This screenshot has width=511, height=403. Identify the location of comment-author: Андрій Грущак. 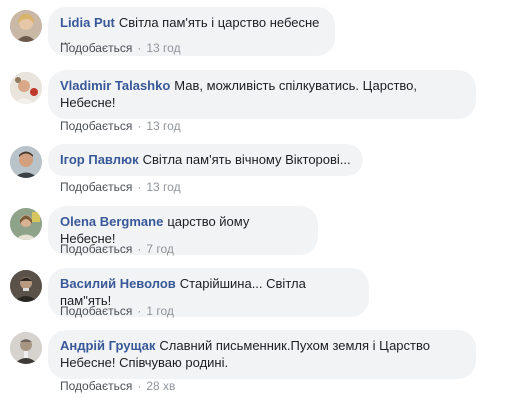
(107, 345).